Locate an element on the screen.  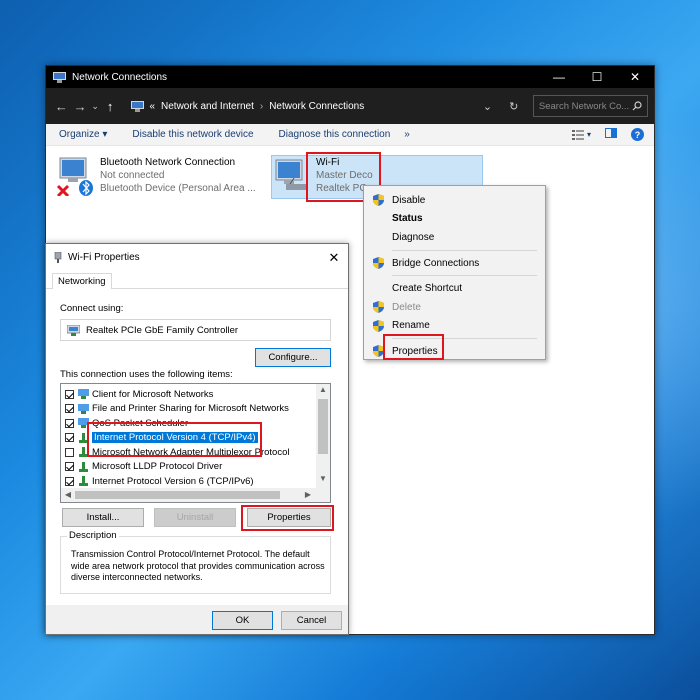
refresh-icon: ↻ is located at coordinates (514, 106).